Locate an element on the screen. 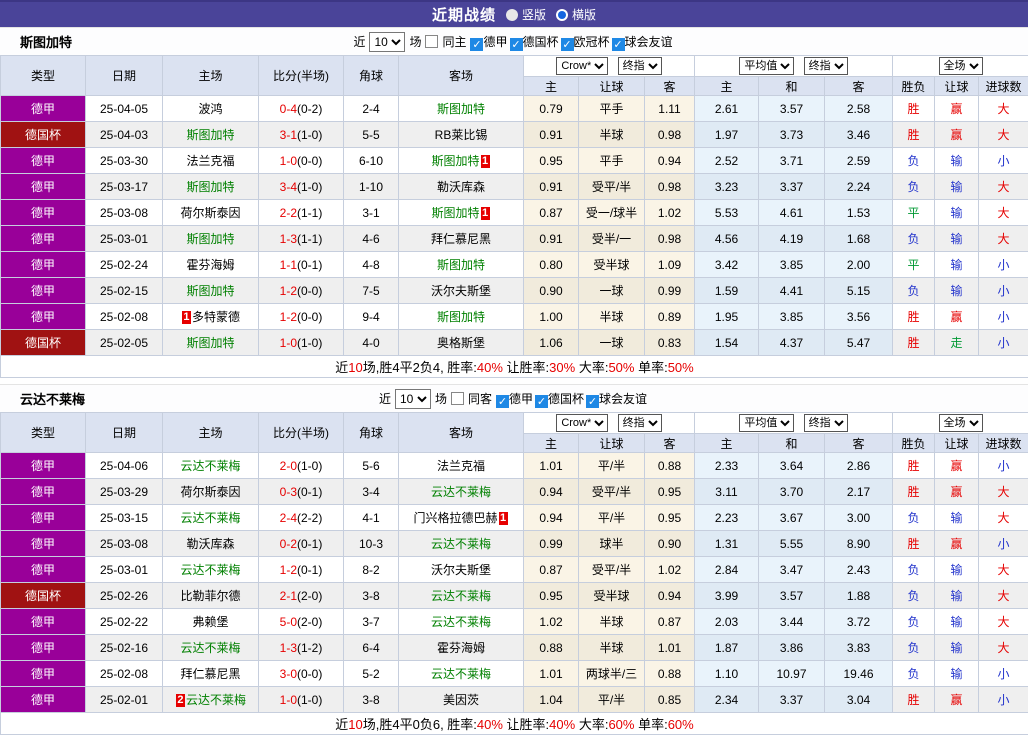  euro-draw-odds: 3.44 is located at coordinates (792, 622).